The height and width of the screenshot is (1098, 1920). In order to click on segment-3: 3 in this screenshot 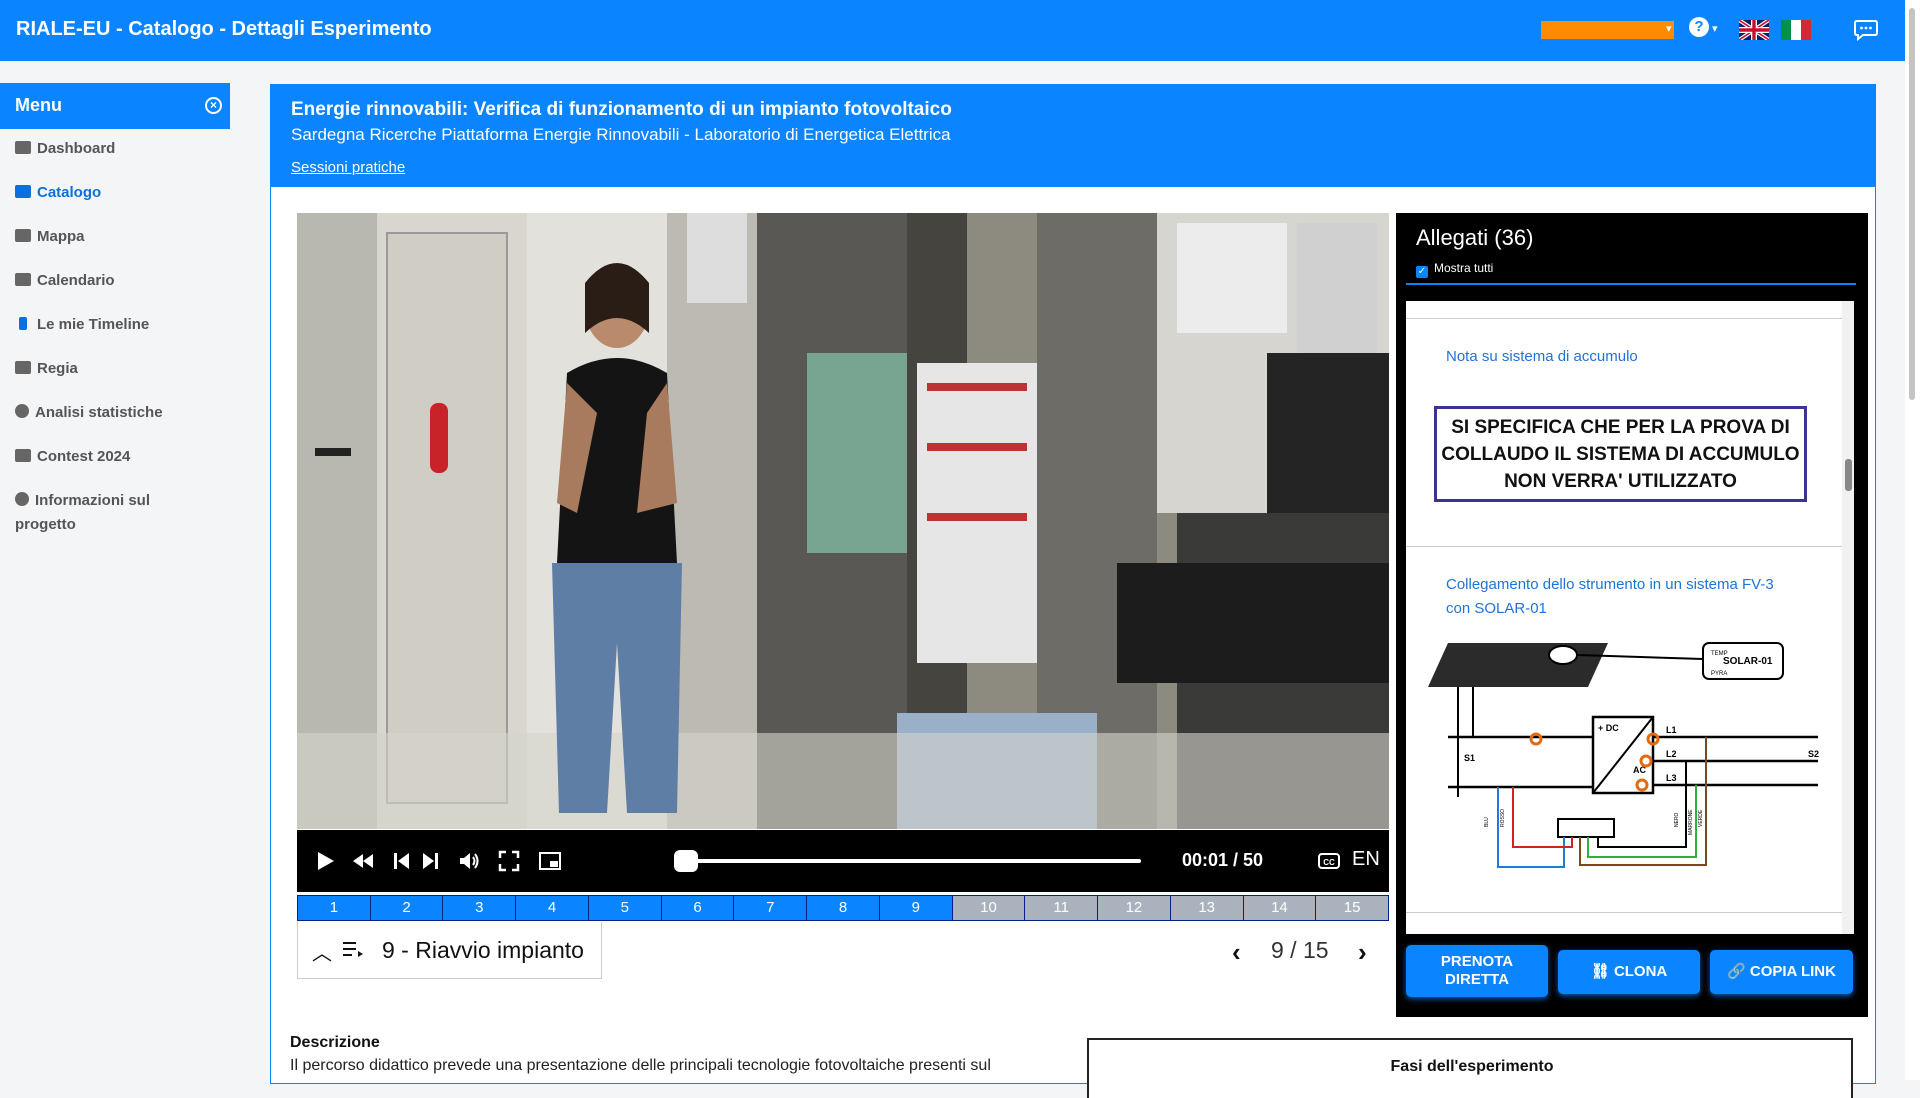, I will do `click(480, 908)`.